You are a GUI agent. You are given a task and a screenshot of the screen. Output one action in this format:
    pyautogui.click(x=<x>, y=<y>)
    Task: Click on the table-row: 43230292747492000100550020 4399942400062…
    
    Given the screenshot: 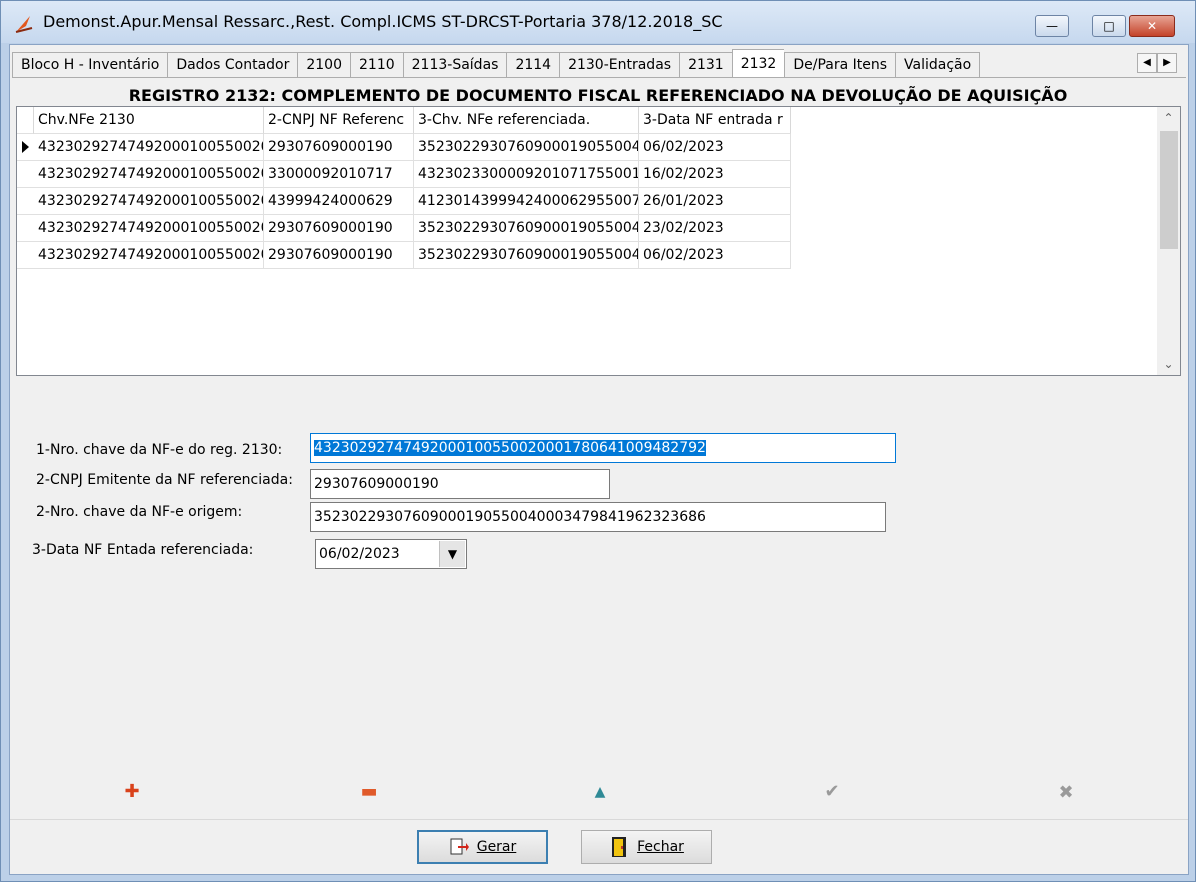 What is the action you would take?
    pyautogui.click(x=404, y=201)
    